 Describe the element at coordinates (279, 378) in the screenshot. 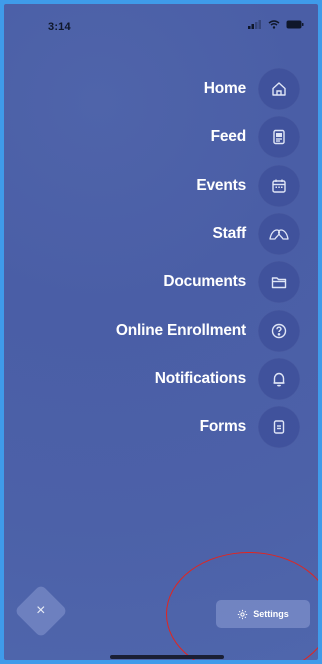

I see `bell-icon` at that location.